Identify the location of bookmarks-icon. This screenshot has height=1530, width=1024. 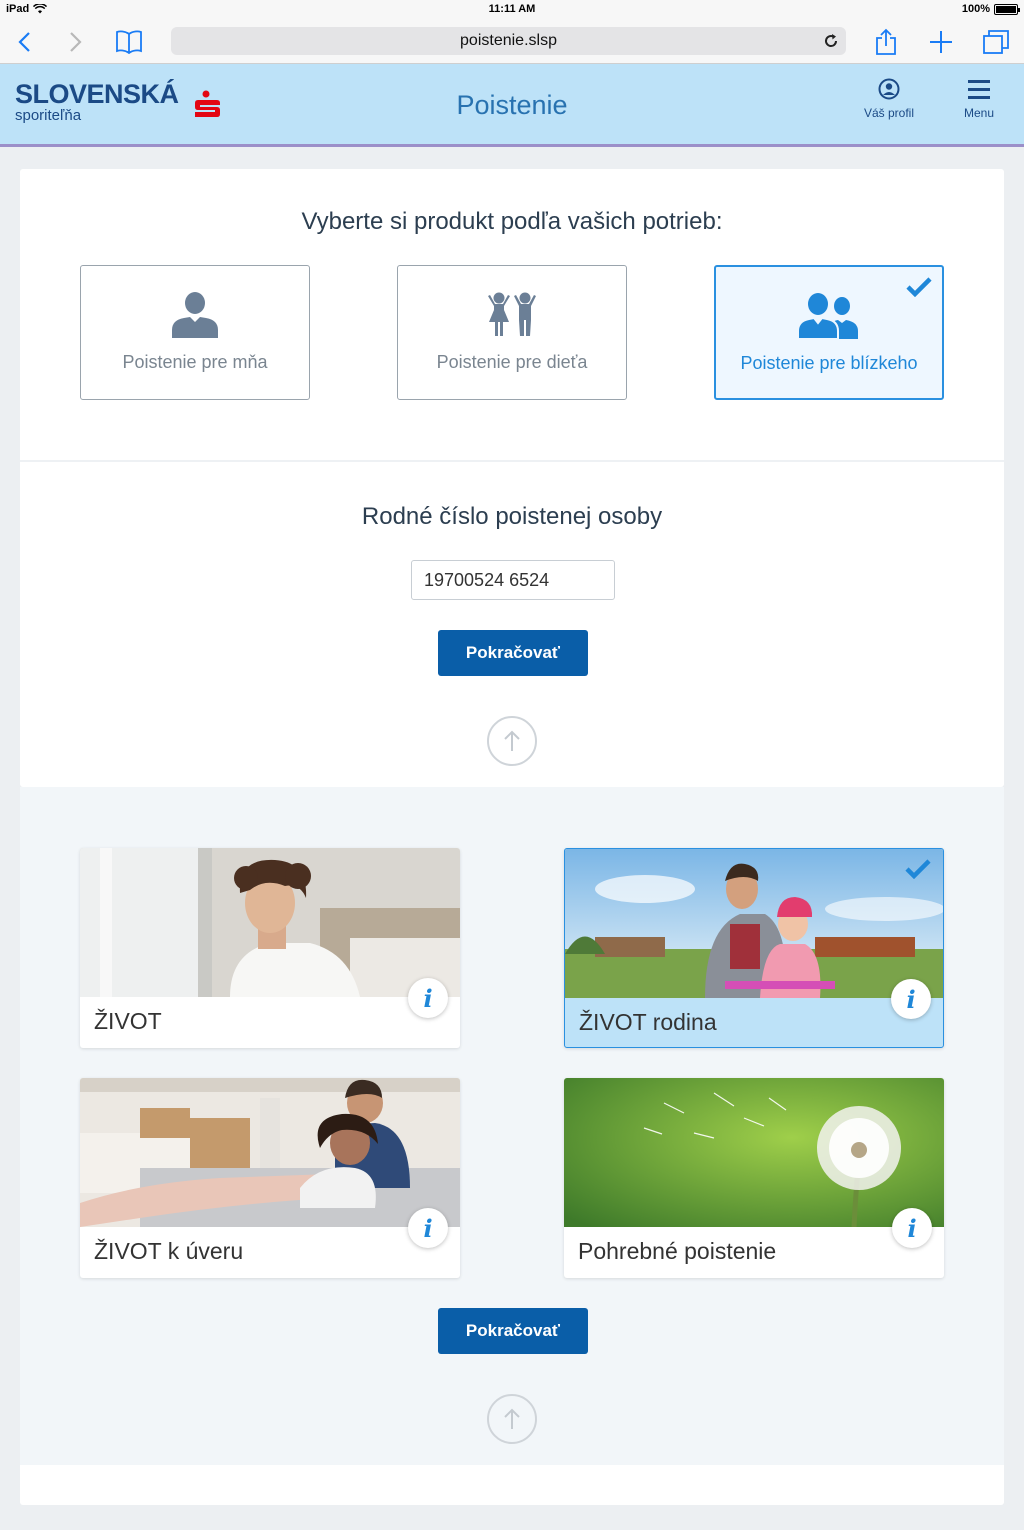
(129, 42).